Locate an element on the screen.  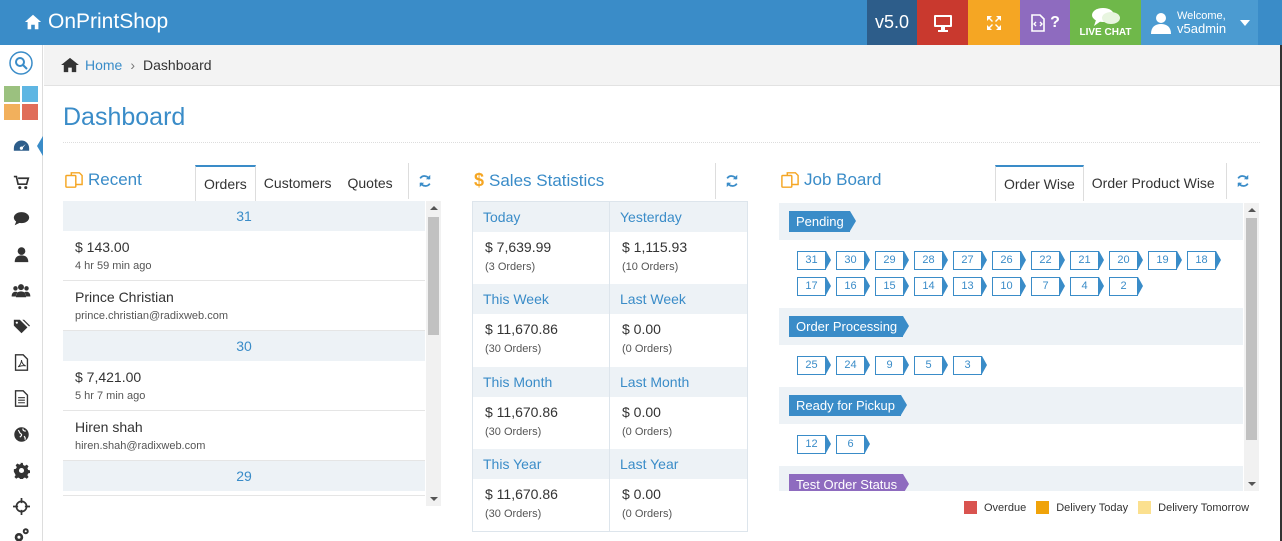
sidebar-item-advanced is located at coordinates (21, 532).